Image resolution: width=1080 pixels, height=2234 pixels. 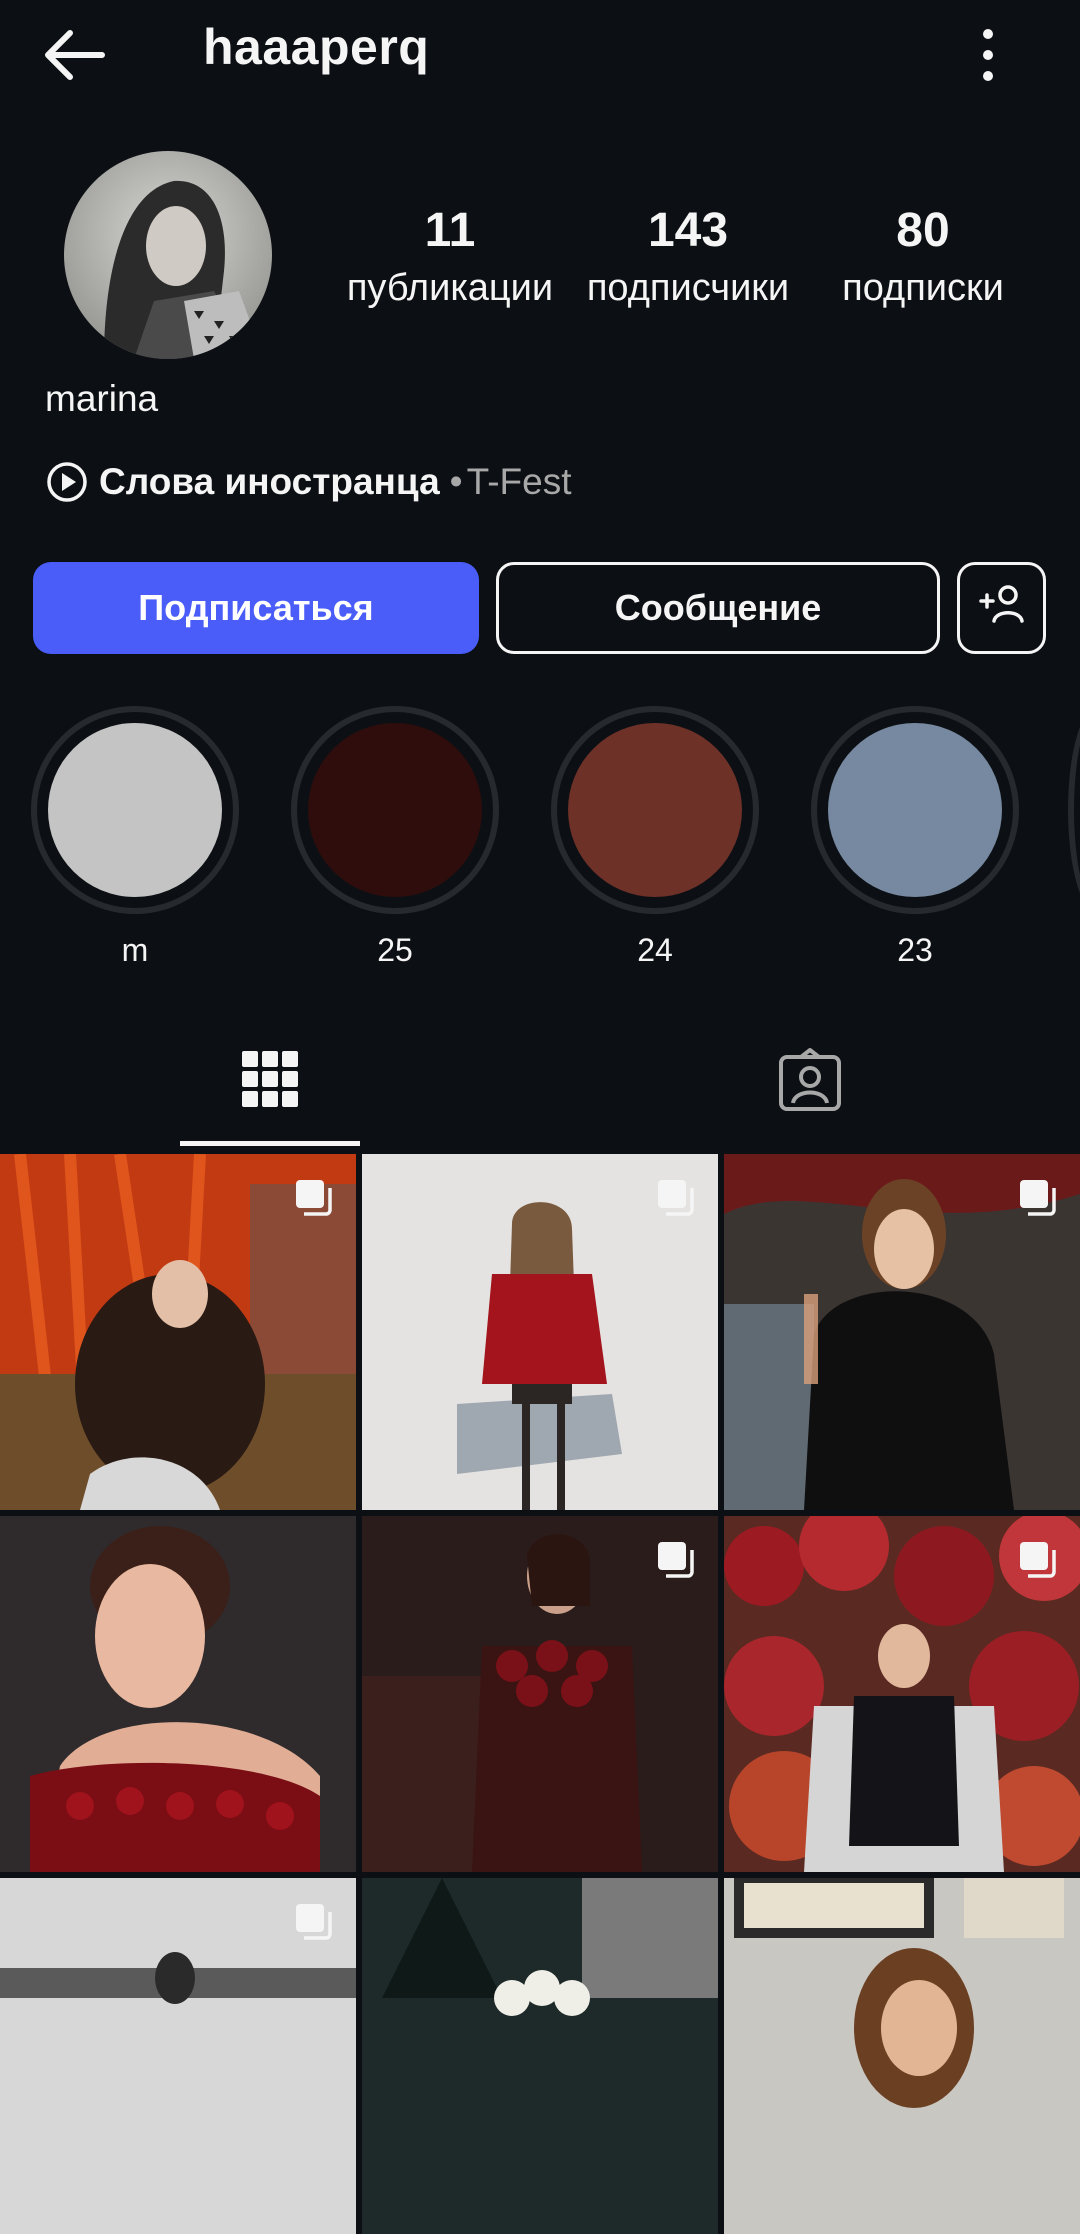 What do you see at coordinates (915, 950) in the screenshot?
I see `highlight-label: 23` at bounding box center [915, 950].